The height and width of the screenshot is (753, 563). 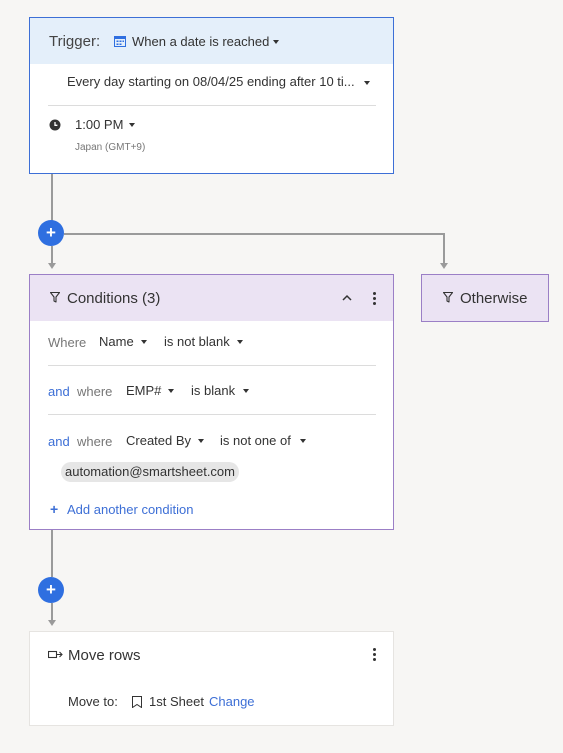 What do you see at coordinates (120, 41) in the screenshot?
I see `calendar-icon` at bounding box center [120, 41].